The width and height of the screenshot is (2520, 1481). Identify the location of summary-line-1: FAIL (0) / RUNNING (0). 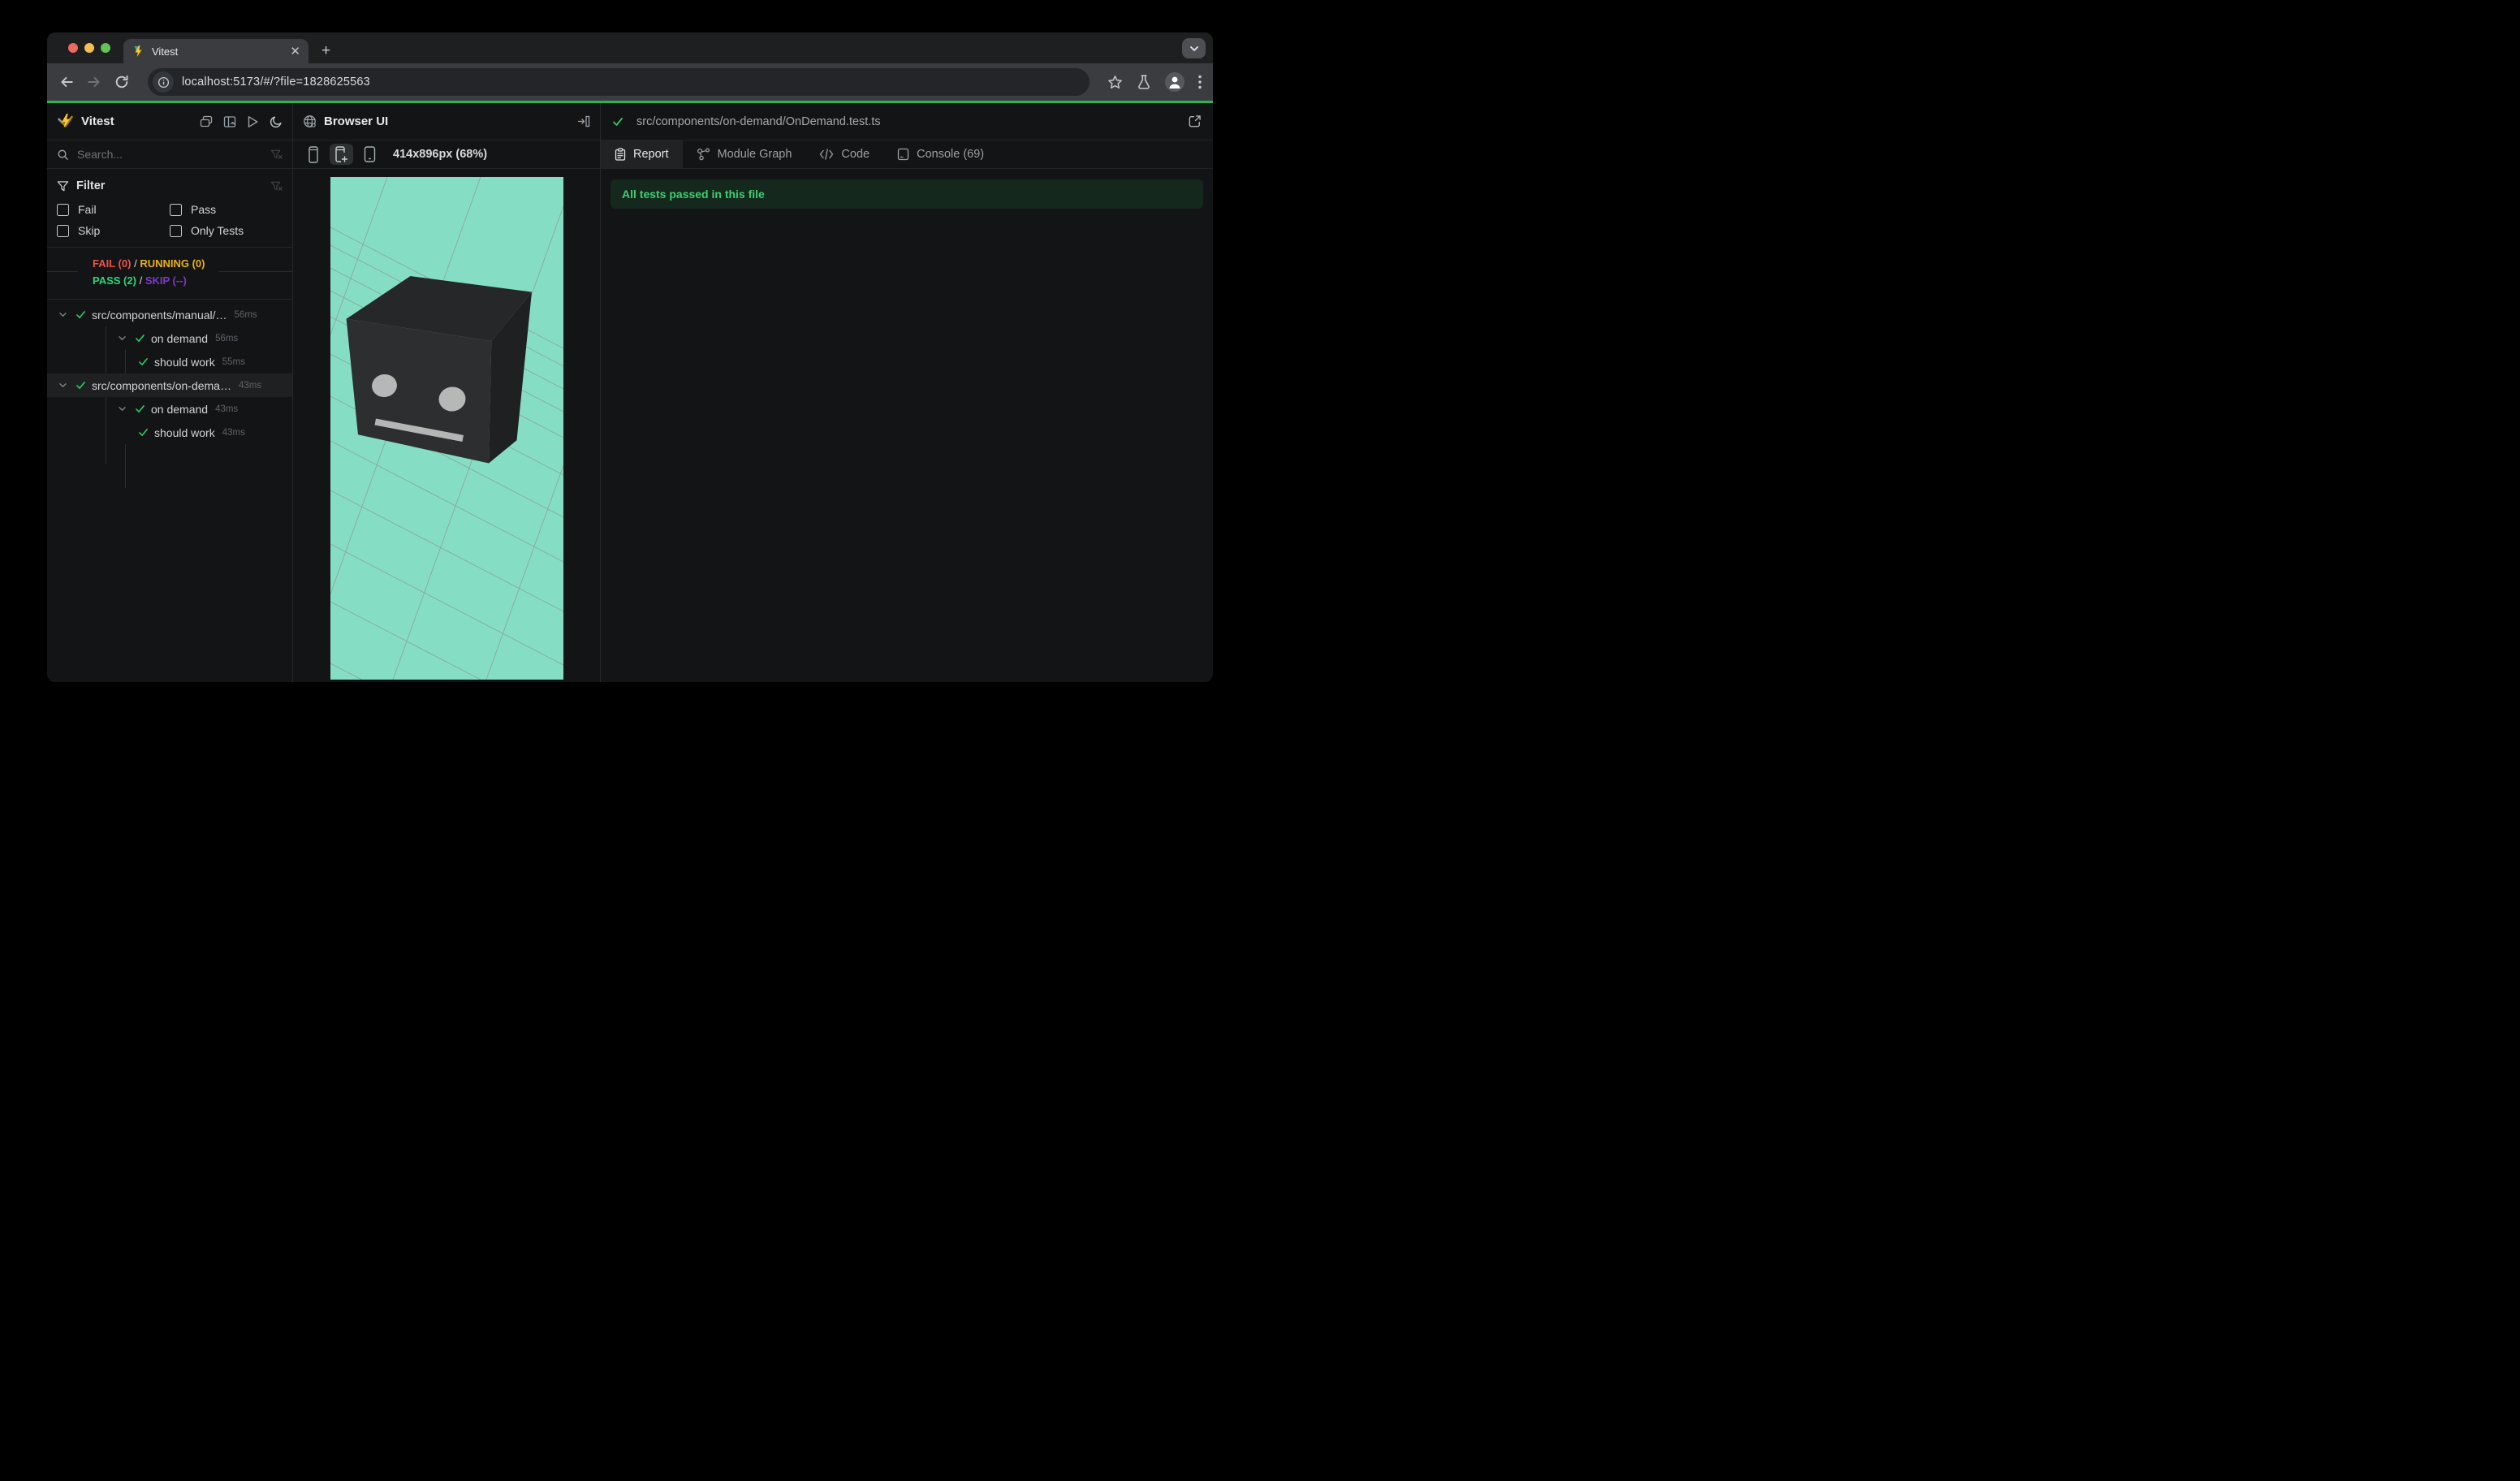
(149, 263).